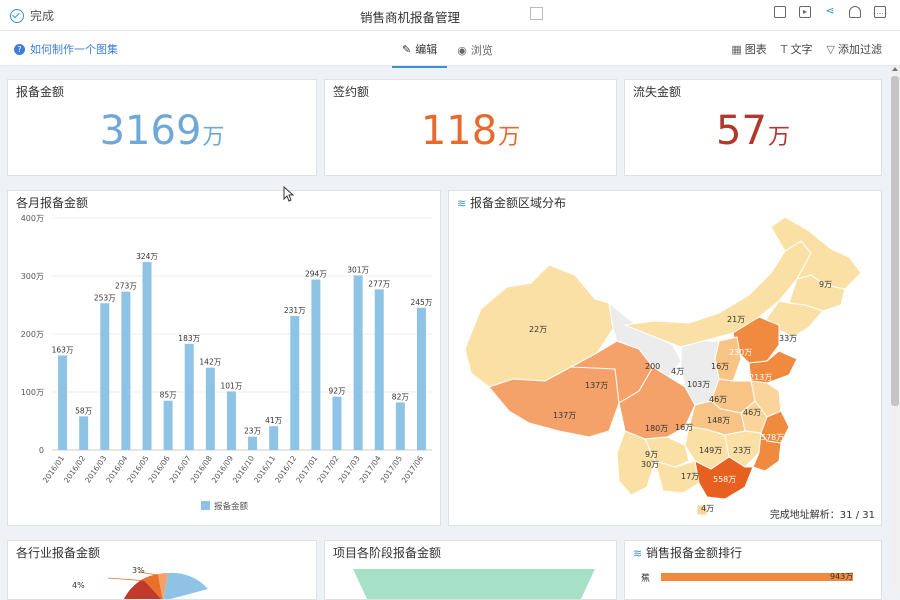  I want to click on kpi-value: 118万, so click(470, 131).